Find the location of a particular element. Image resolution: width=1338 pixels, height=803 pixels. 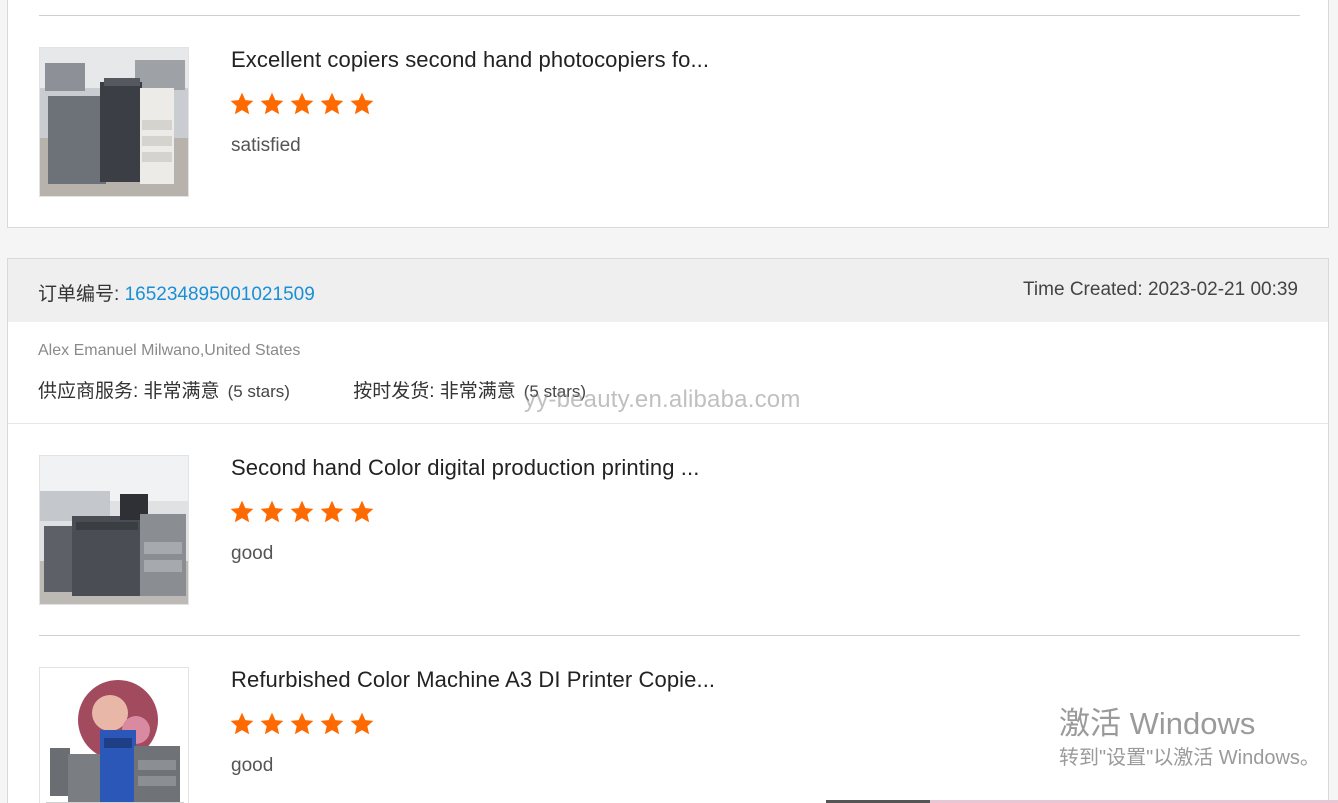

order-number-row: 订单编号: 165234895001021509 is located at coordinates (176, 292).